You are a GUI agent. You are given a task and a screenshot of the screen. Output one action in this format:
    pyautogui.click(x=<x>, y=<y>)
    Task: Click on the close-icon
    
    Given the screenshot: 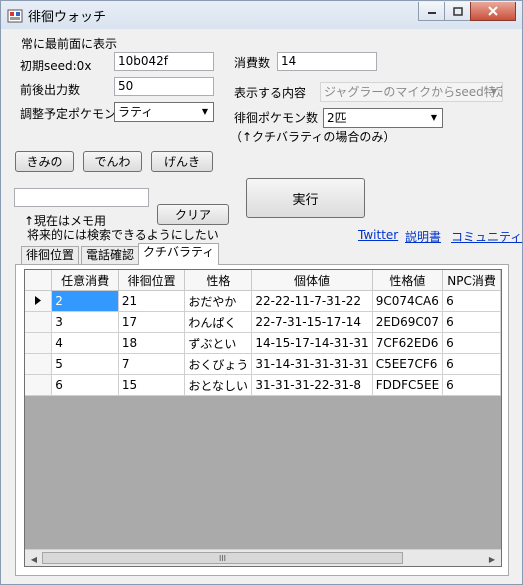 What is the action you would take?
    pyautogui.click(x=493, y=11)
    